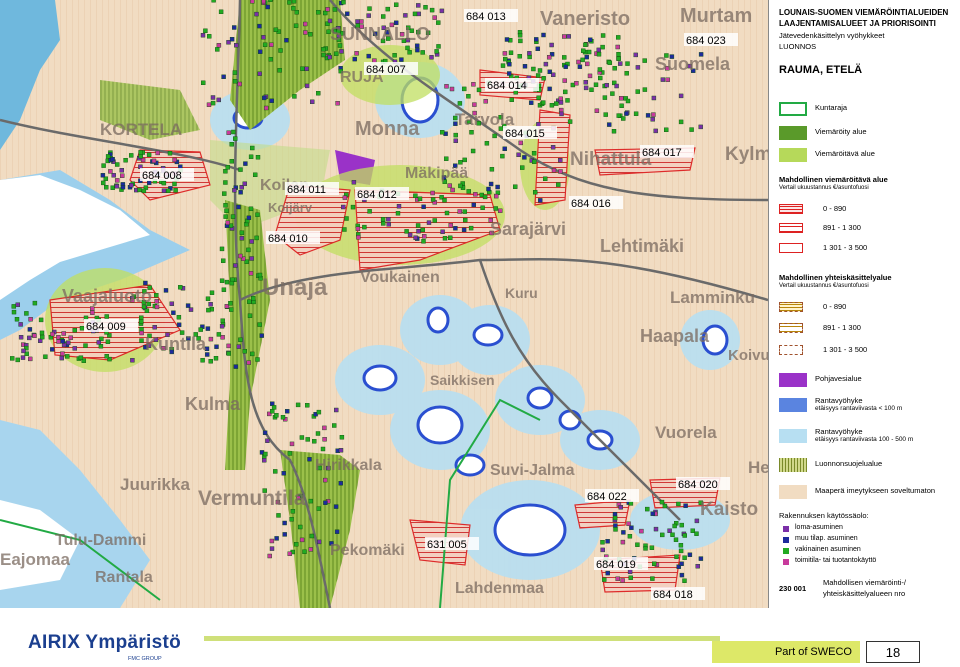 This screenshot has height=667, width=960. I want to click on legend-building-use: vakinainen asuminen, so click(868, 551).